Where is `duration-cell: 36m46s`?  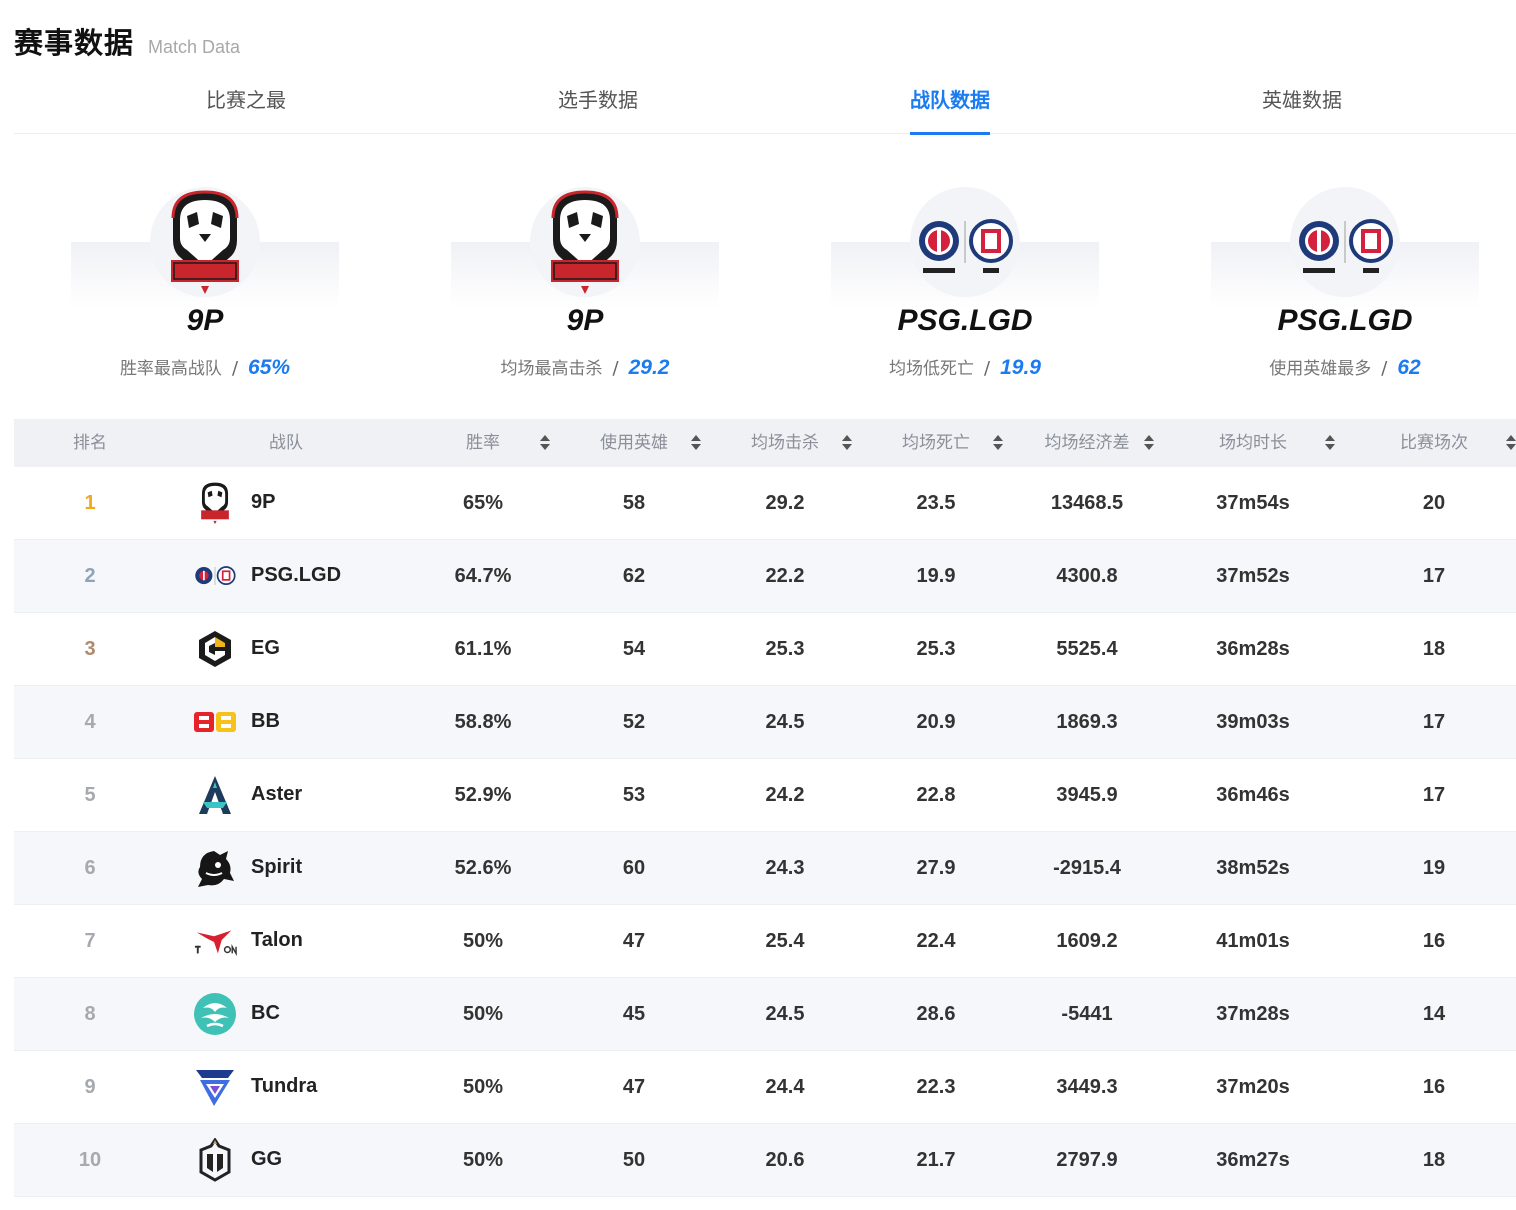
duration-cell: 36m46s is located at coordinates (1253, 795).